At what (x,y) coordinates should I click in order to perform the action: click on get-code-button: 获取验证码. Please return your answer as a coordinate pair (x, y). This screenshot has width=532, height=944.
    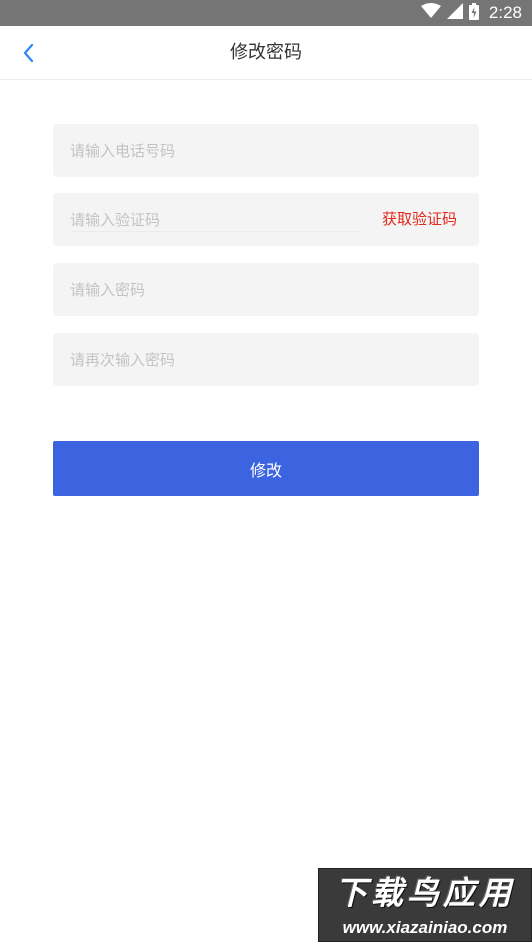
    Looking at the image, I should click on (419, 219).